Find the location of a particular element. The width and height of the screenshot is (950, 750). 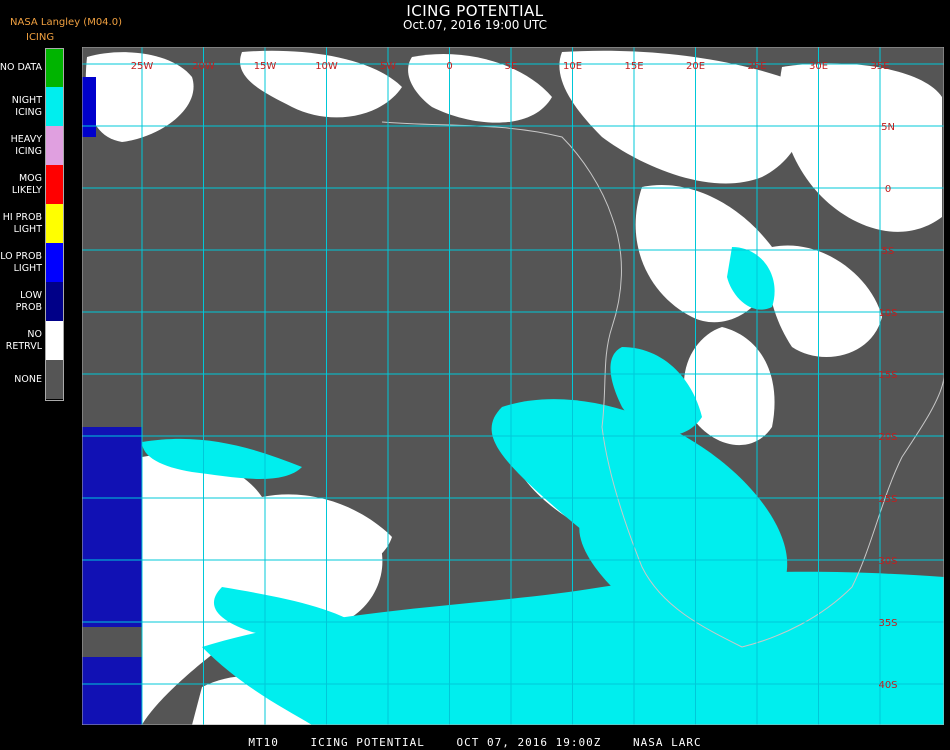

latitude-label: 0 is located at coordinates (888, 189).